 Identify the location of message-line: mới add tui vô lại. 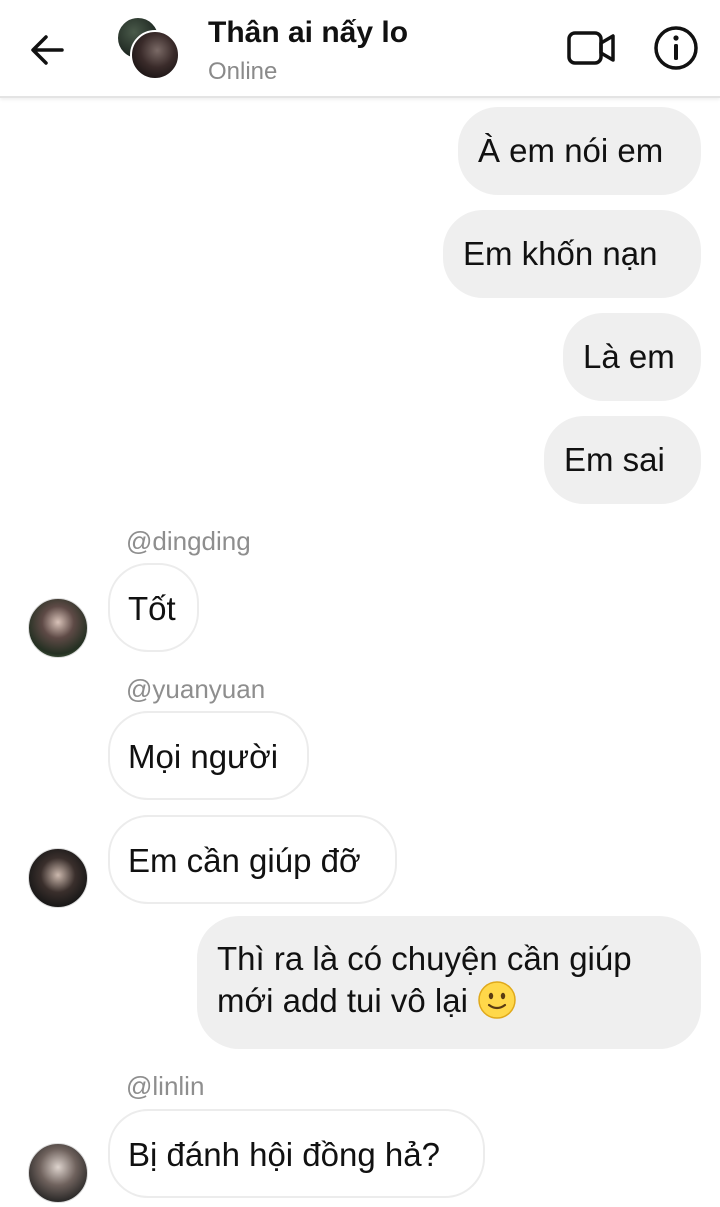
(459, 1001).